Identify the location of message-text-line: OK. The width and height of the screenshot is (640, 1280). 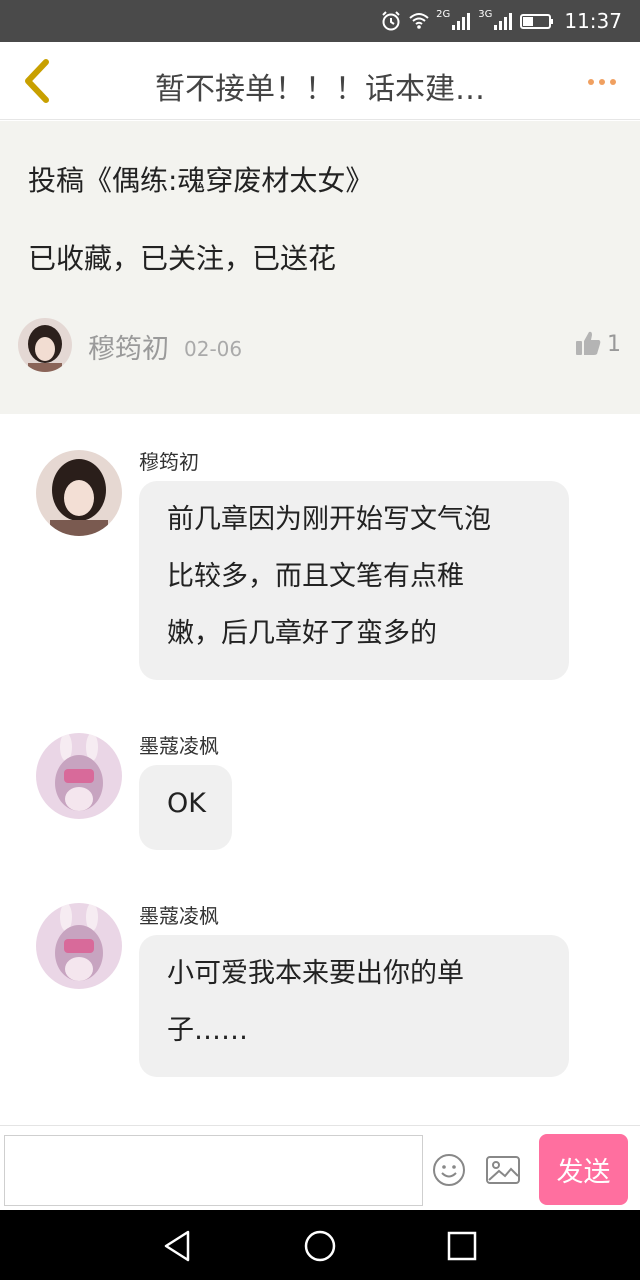
(186, 803).